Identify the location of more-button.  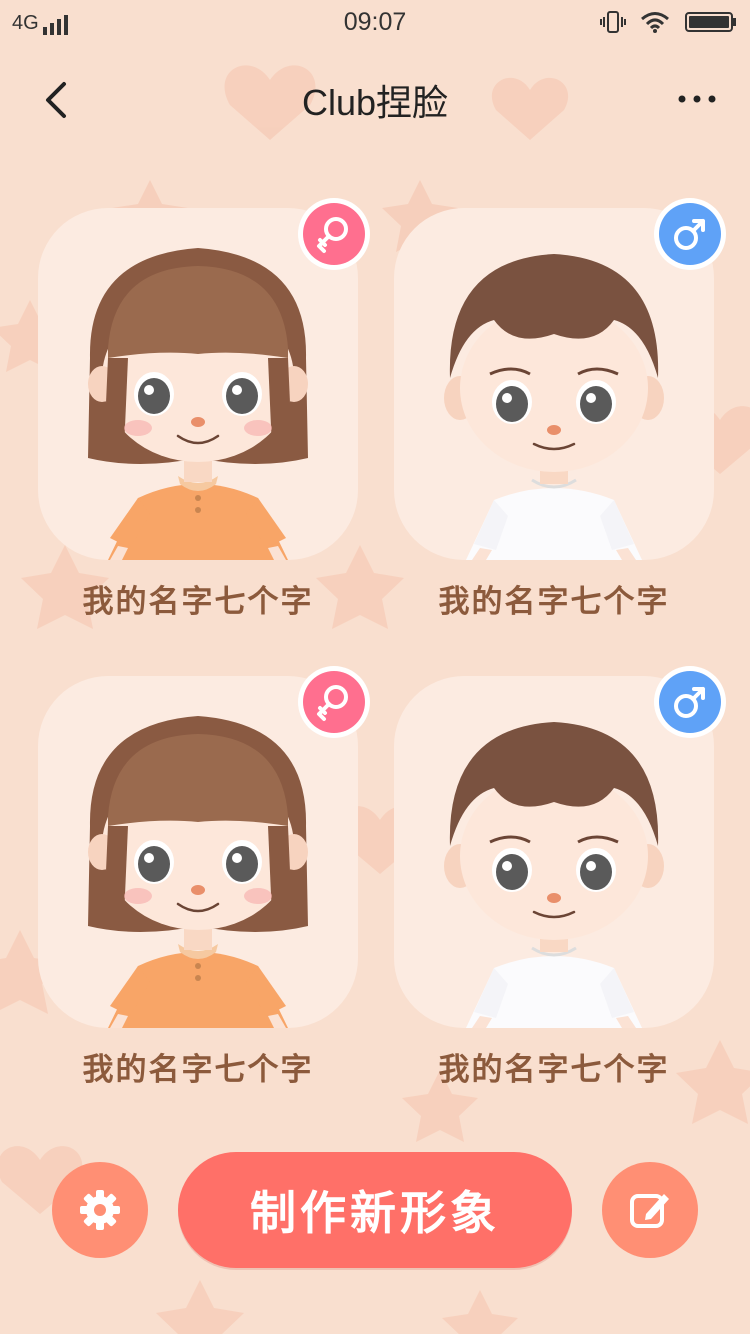
(697, 99).